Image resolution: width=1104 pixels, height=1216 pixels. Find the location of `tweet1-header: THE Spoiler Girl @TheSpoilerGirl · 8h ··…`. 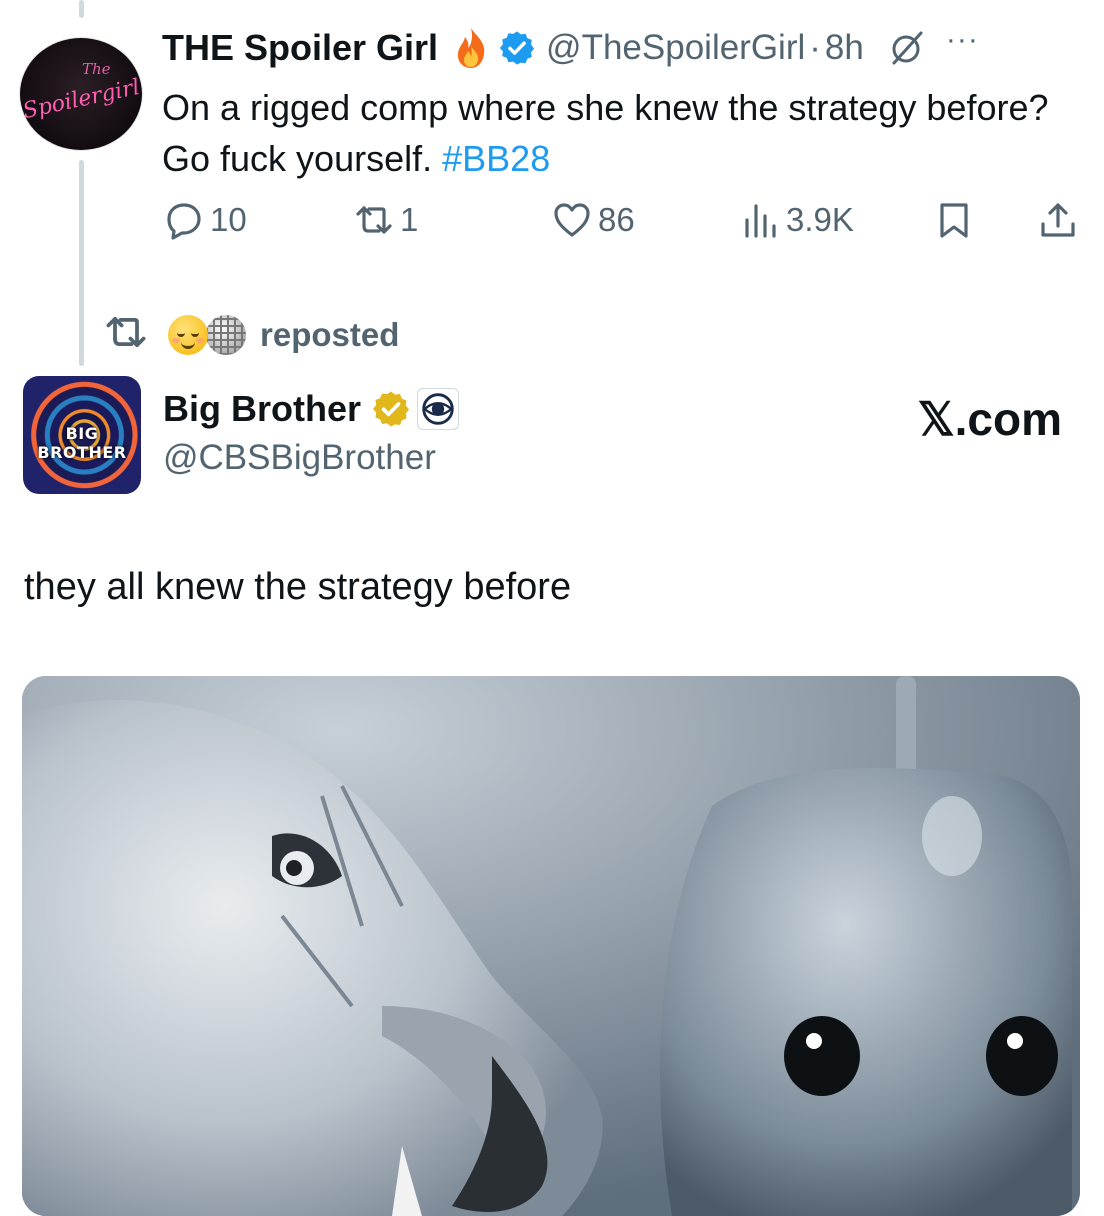

tweet1-header: THE Spoiler Girl @TheSpoilerGirl · 8h ··… is located at coordinates (570, 46).